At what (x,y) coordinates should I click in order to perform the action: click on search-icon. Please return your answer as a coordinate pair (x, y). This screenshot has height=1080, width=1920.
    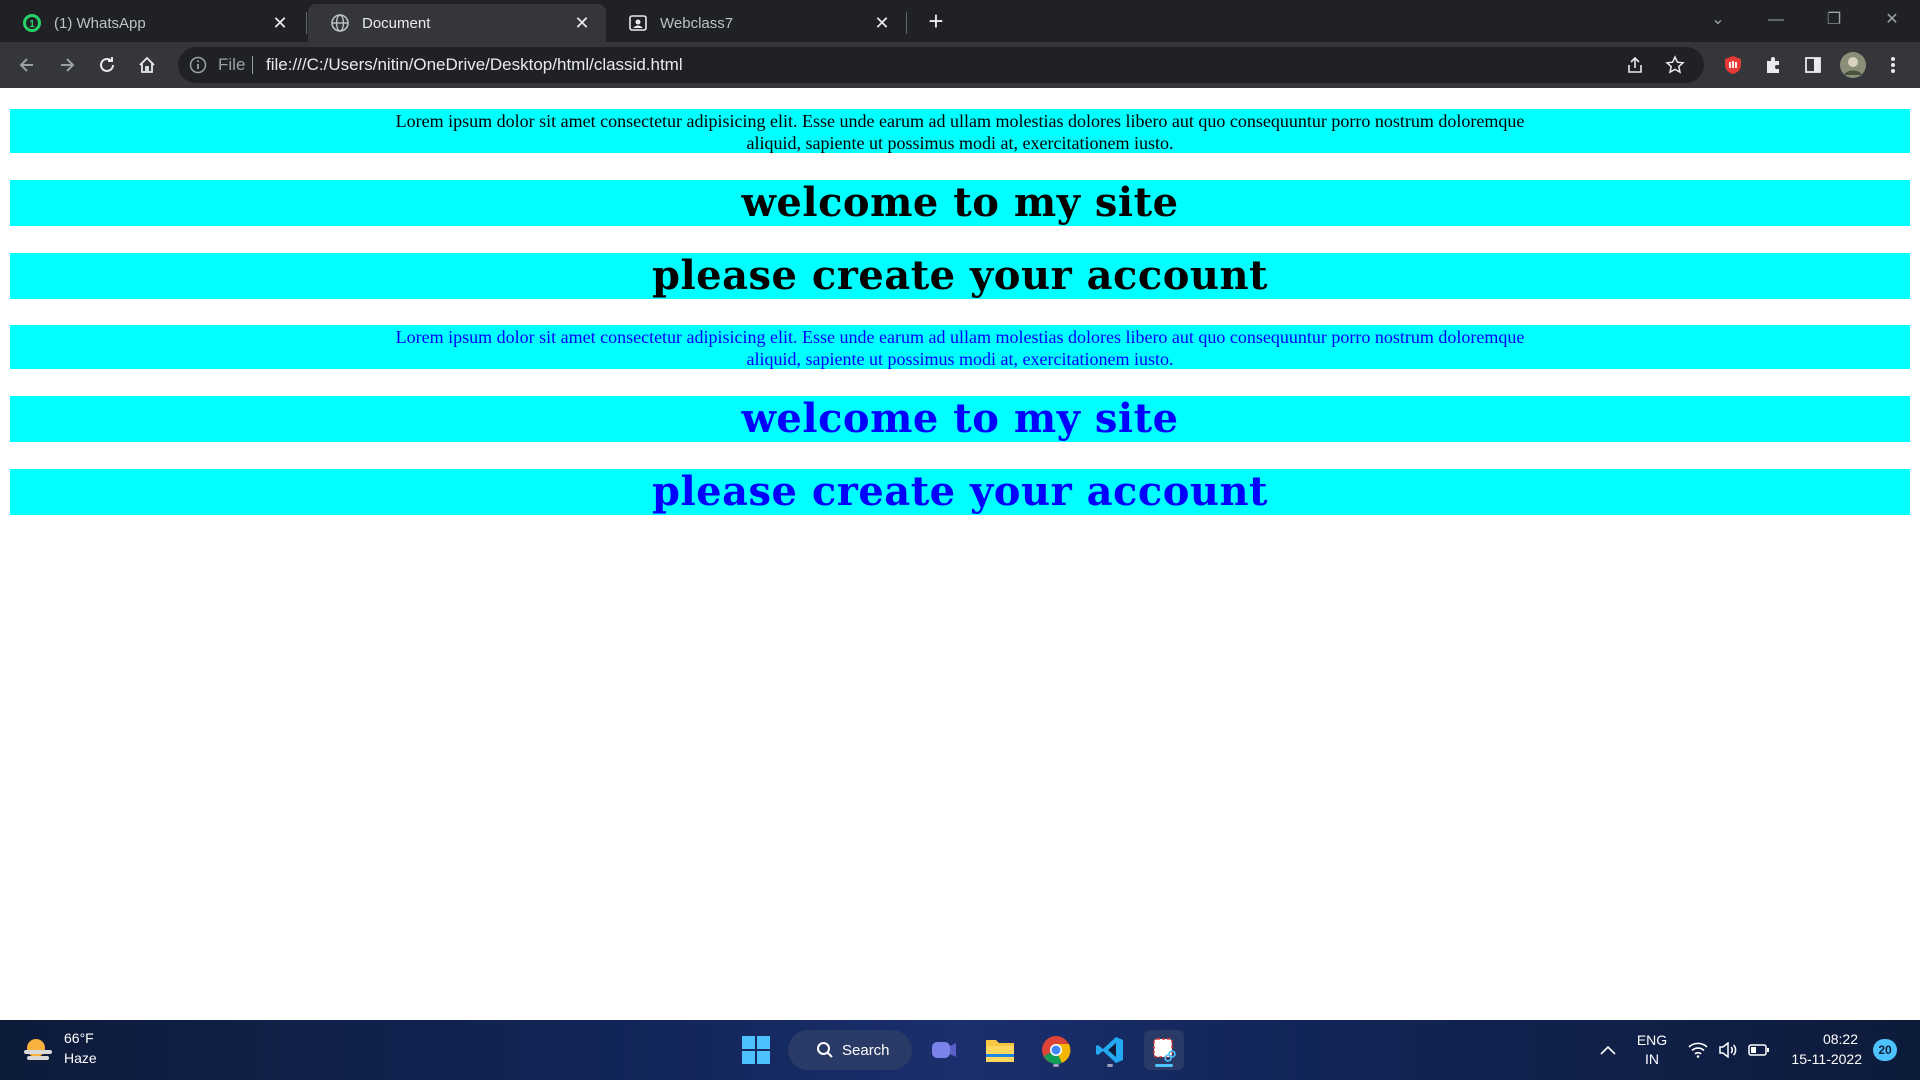
    Looking at the image, I should click on (825, 1050).